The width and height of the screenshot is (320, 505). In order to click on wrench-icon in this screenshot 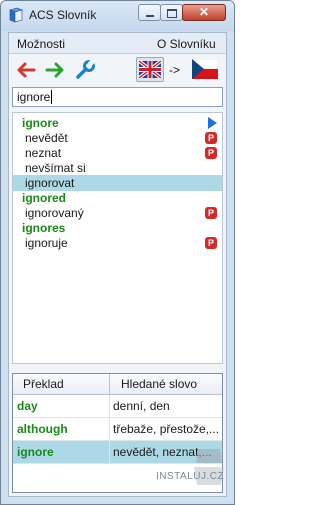, I will do `click(85, 70)`.